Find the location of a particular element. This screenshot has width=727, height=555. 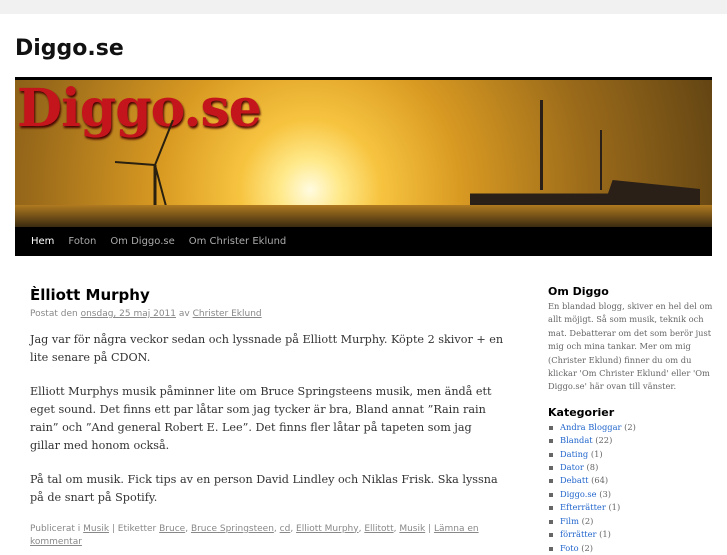

main-nav: Hem Foton Om Diggo.se Om Christer Eklund is located at coordinates (363, 241).